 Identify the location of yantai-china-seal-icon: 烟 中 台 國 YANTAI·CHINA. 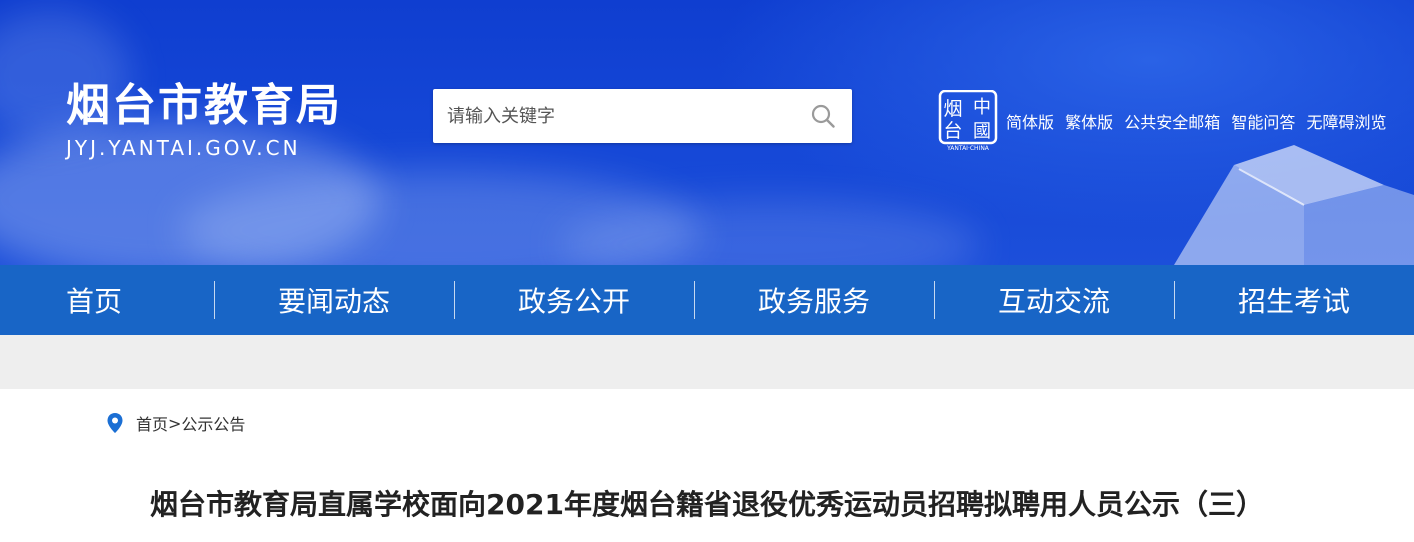
(968, 121).